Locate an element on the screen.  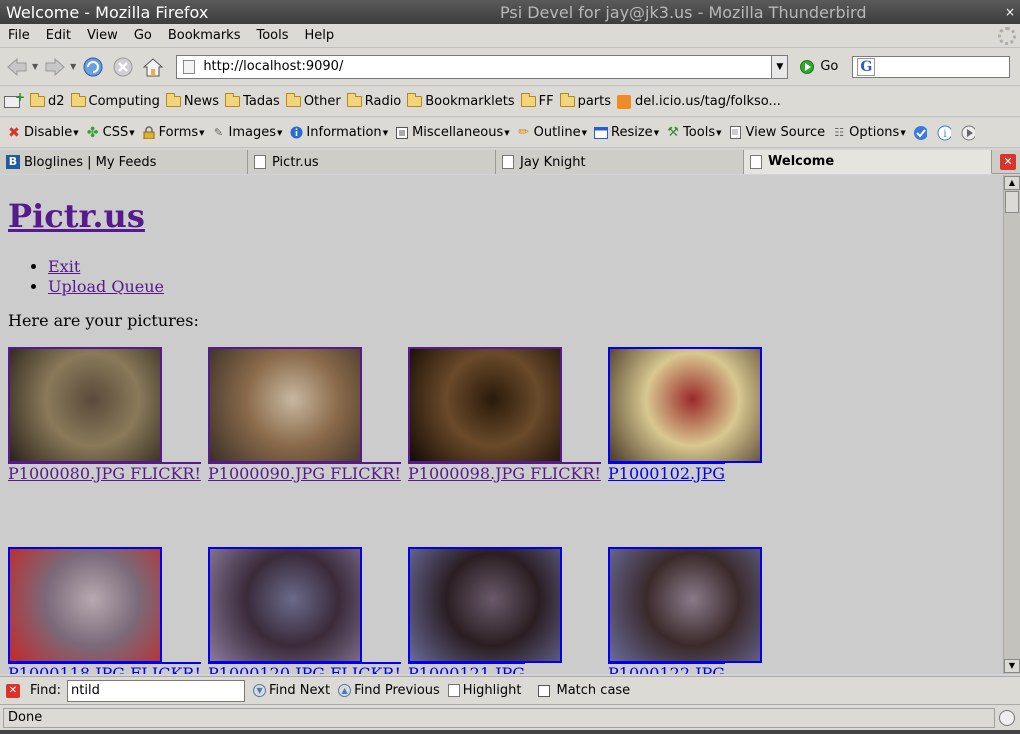
bookmark-label: parts is located at coordinates (594, 101).